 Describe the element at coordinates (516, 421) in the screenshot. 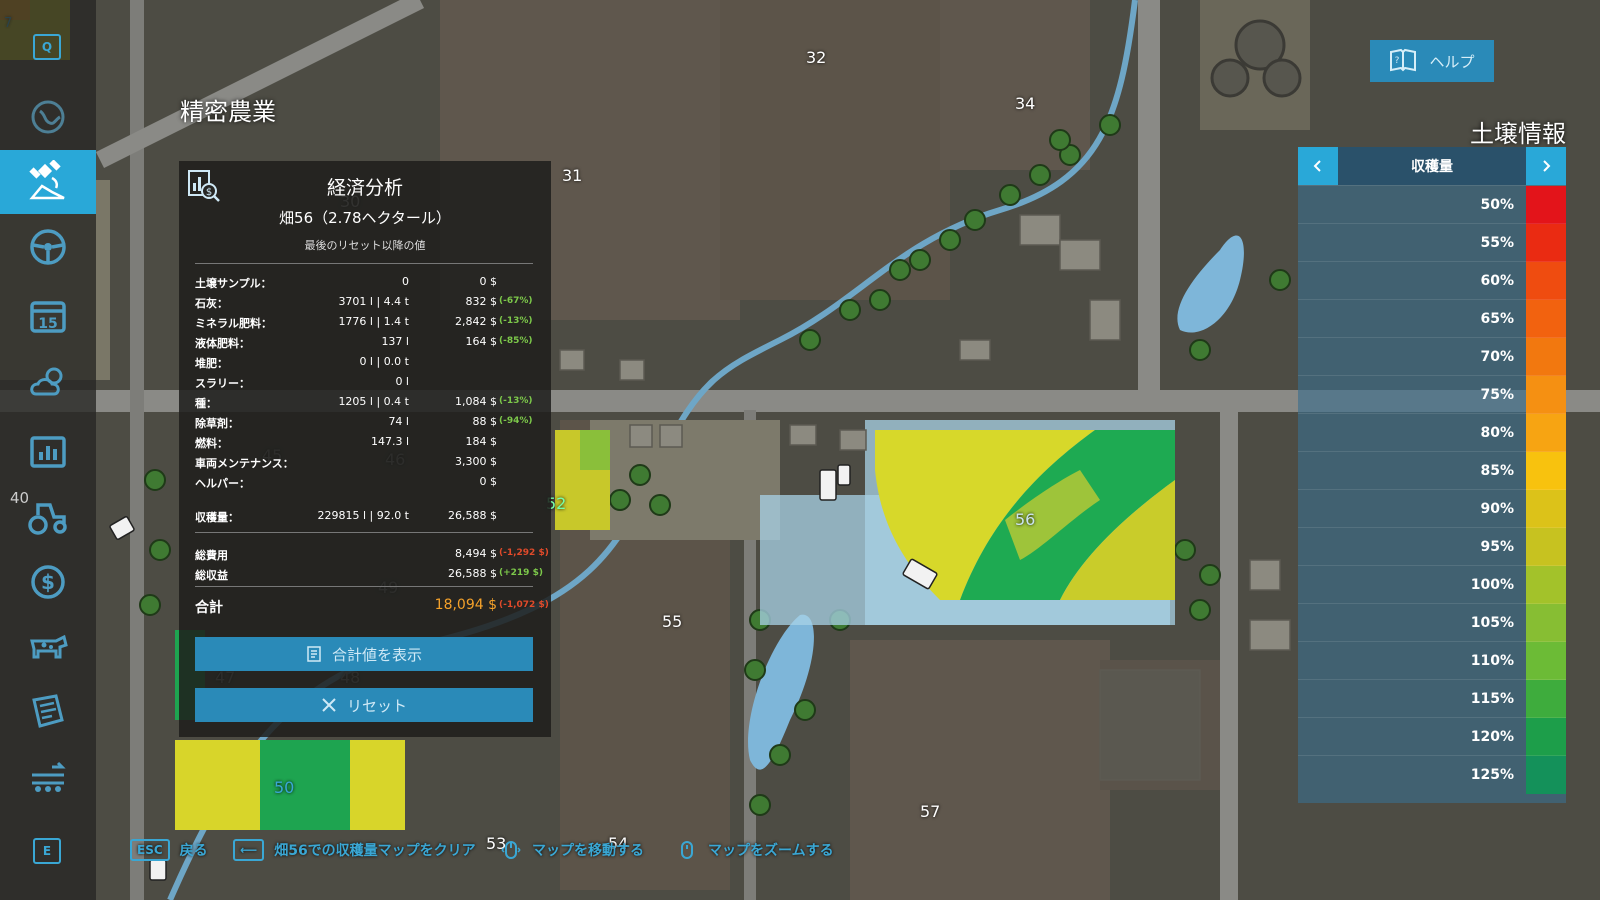

I see `row-change: (-94%)` at that location.